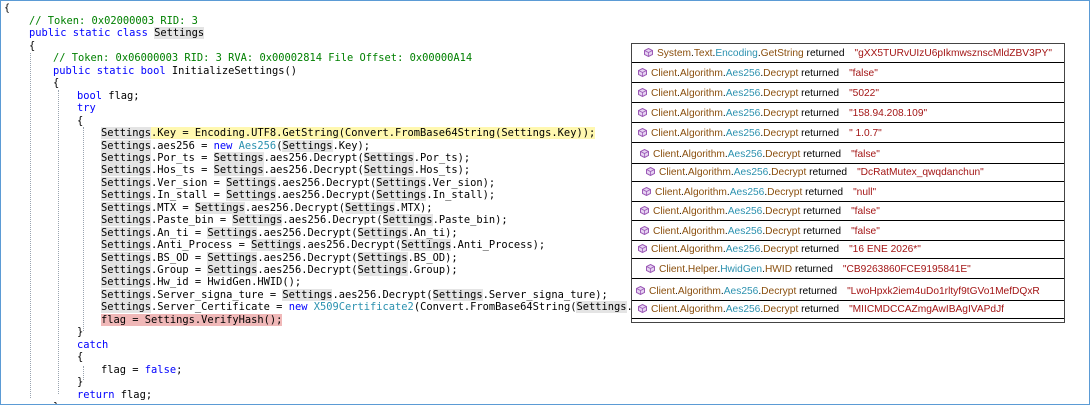 The height and width of the screenshot is (405, 1090). Describe the element at coordinates (179, 270) in the screenshot. I see `code-token: .Group =` at that location.